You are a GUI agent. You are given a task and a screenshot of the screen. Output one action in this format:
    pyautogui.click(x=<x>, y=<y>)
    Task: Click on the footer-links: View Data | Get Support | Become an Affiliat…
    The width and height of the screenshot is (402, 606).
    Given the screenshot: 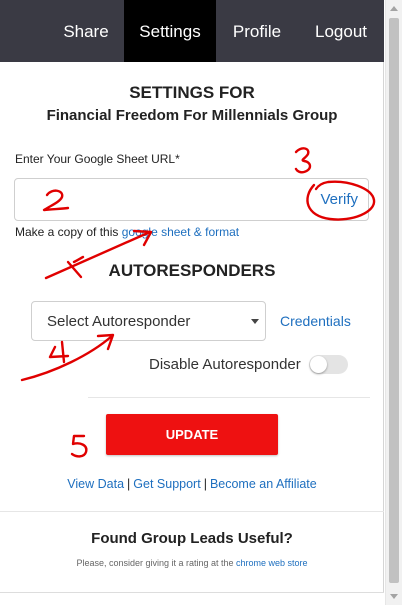 What is the action you would take?
    pyautogui.click(x=192, y=484)
    